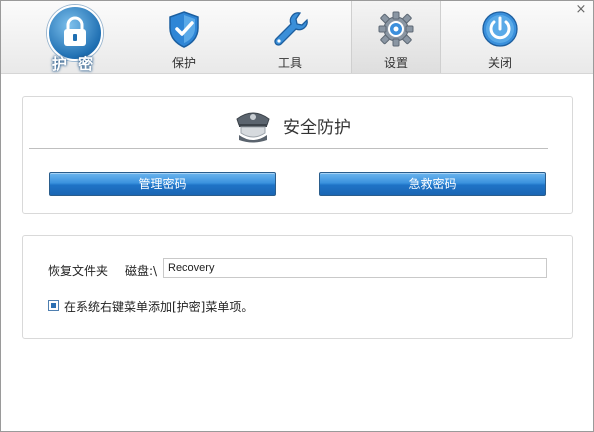 The width and height of the screenshot is (594, 432). What do you see at coordinates (355, 268) in the screenshot?
I see `recovery-folder-input` at bounding box center [355, 268].